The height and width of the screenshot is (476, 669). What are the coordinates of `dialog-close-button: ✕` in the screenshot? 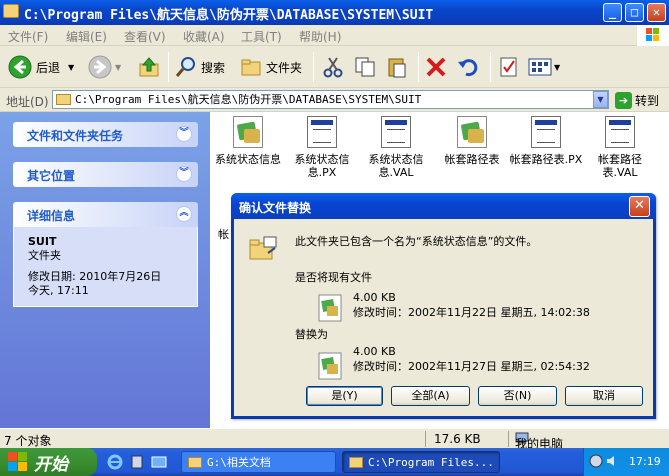 It's located at (639, 206).